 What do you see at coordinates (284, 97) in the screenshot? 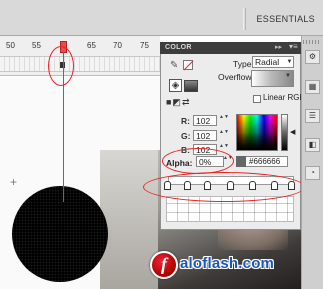
I see `linear-rgb-label: Linear RGB` at bounding box center [284, 97].